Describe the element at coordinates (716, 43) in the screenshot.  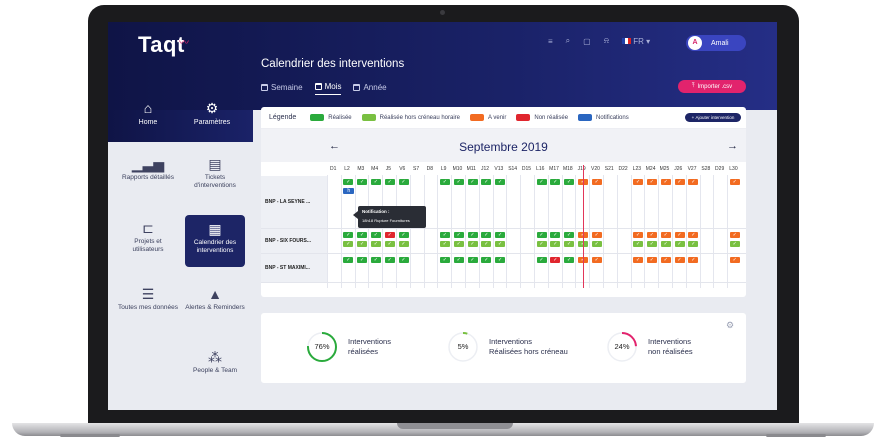
I see `user-menu: A Amali` at that location.